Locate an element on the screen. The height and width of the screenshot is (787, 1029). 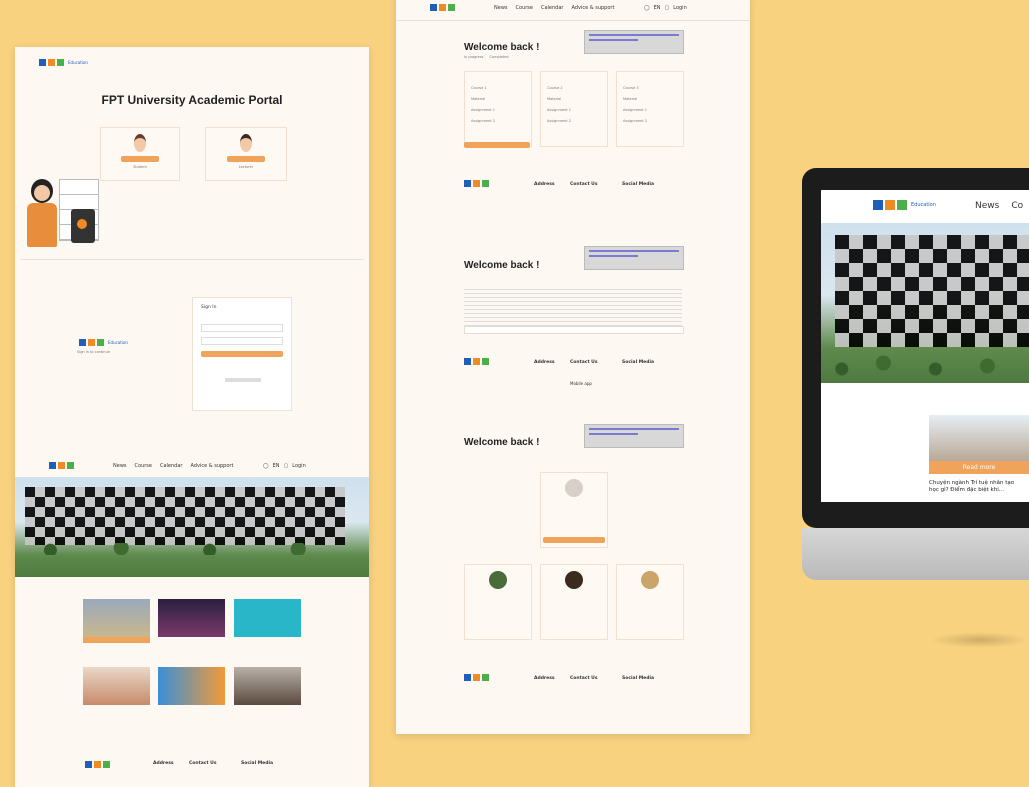
tab-completed: Completed is located at coordinates (498, 57).